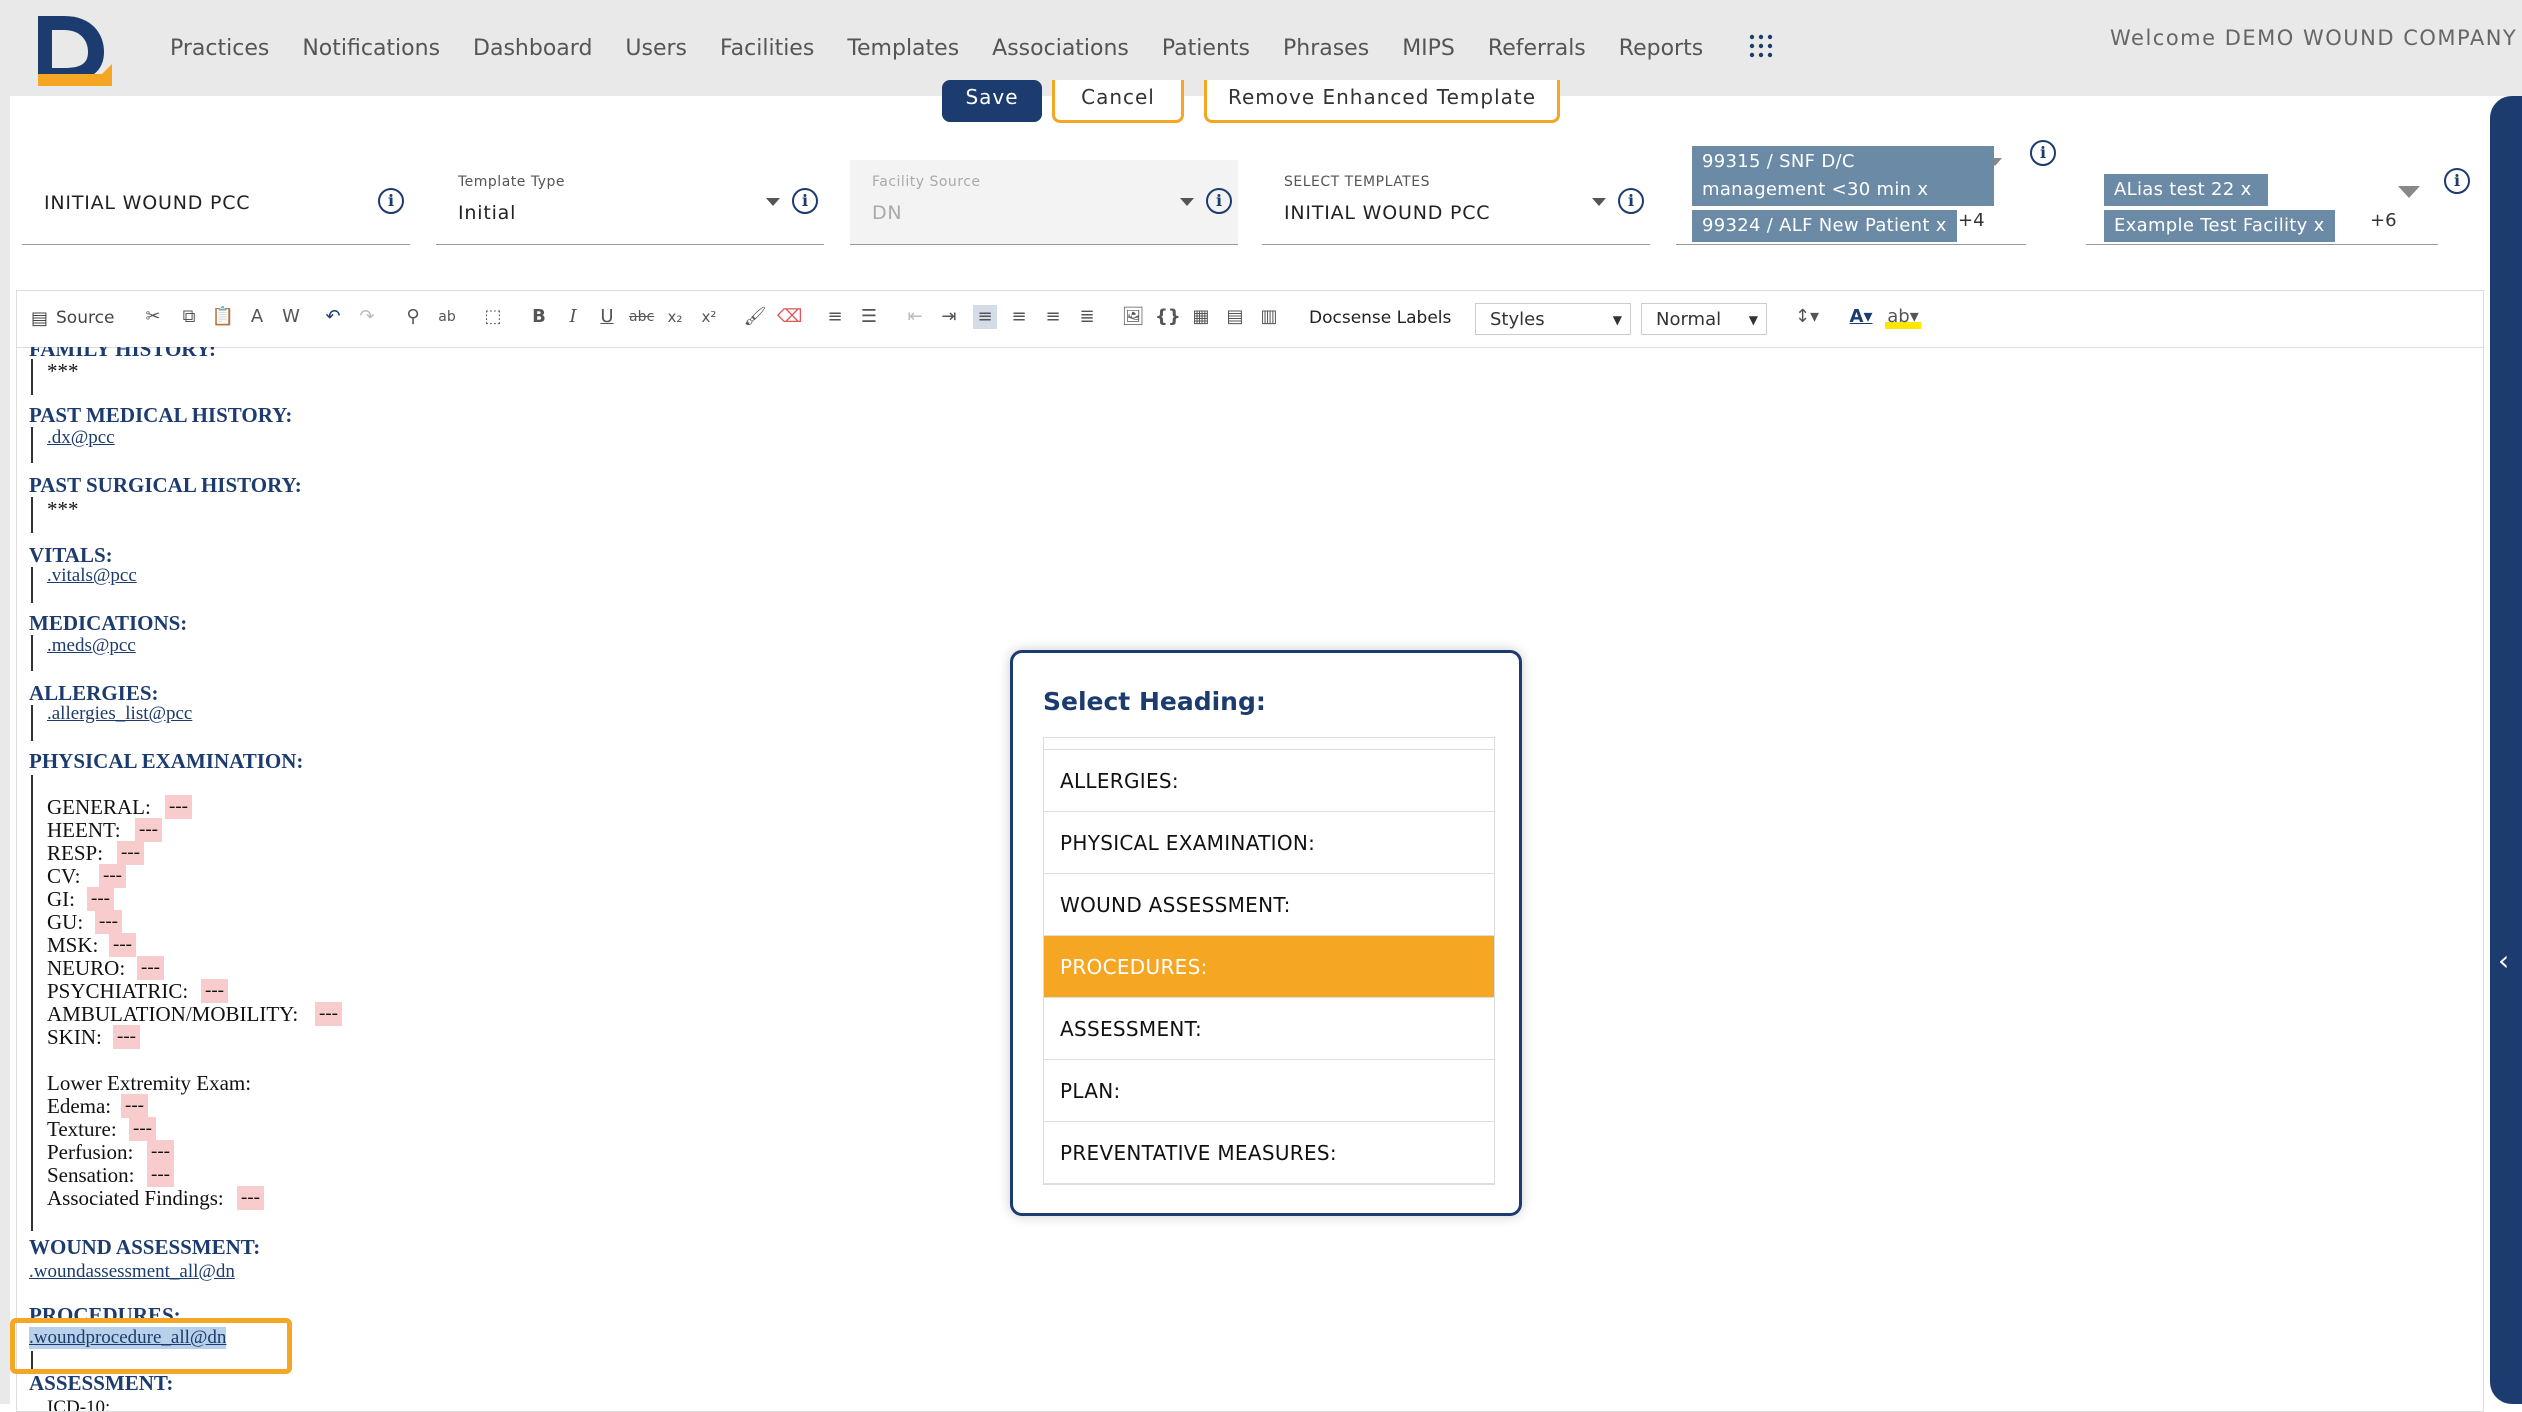 Image resolution: width=2522 pixels, height=1412 pixels. What do you see at coordinates (367, 317) in the screenshot?
I see `redo-icon: ↷` at bounding box center [367, 317].